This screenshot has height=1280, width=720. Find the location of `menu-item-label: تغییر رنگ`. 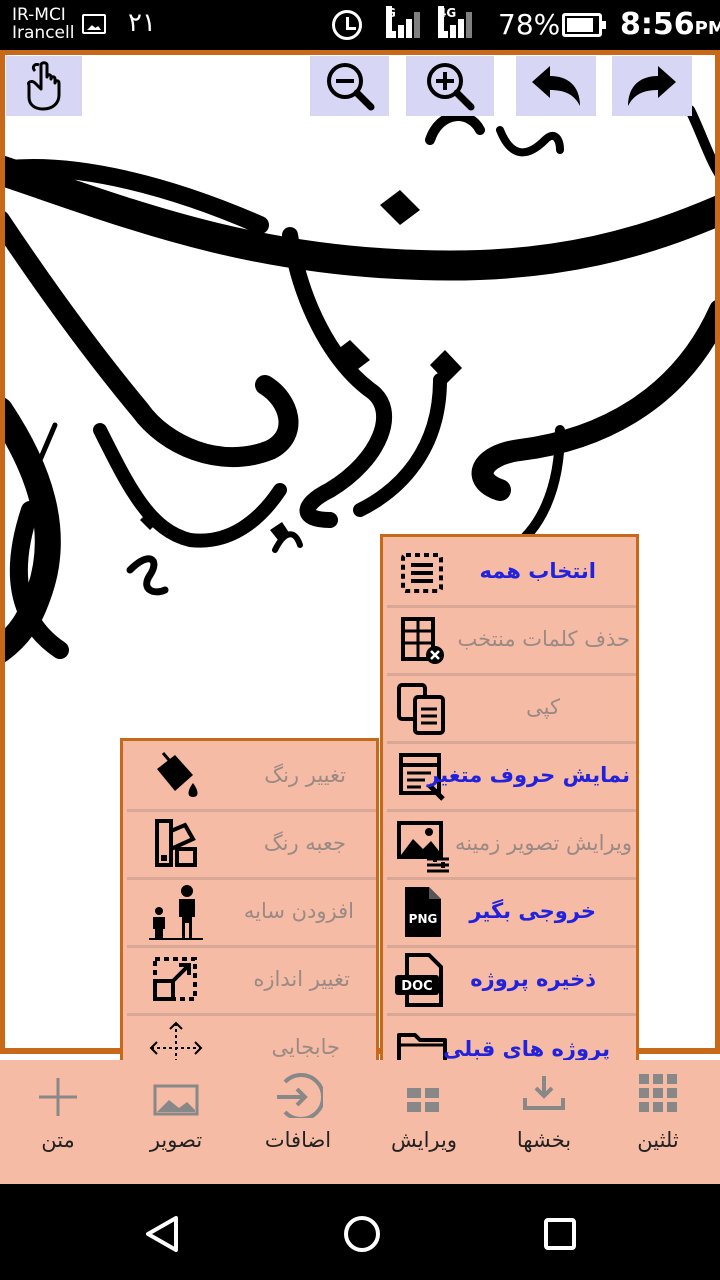

menu-item-label: تغییر رنگ is located at coordinates (305, 775).